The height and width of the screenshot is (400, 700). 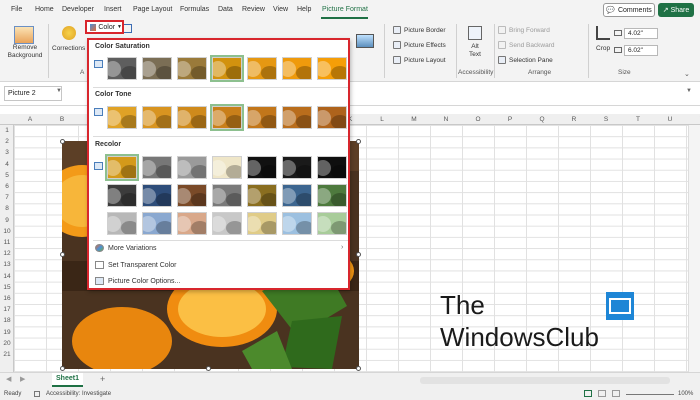 I want to click on row-header: 18, so click(x=7, y=320).